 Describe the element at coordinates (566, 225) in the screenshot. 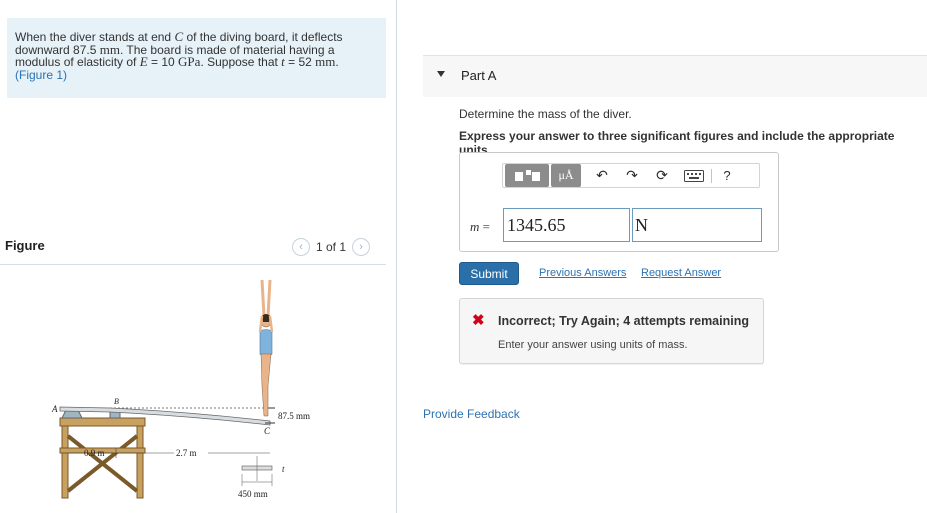

I see `answer-value-input: 1345.65` at that location.